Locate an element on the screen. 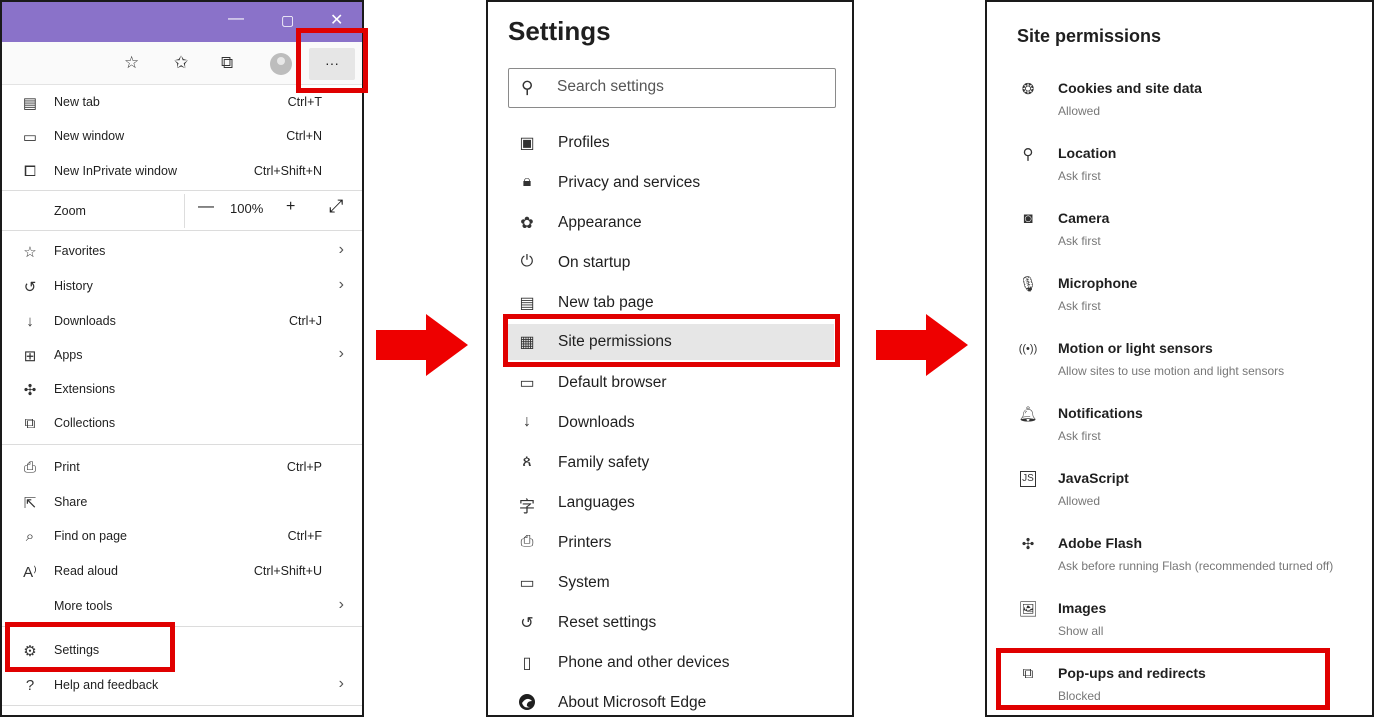  settings-item-reset-settings: ↺ Reset settings is located at coordinates (671, 623).